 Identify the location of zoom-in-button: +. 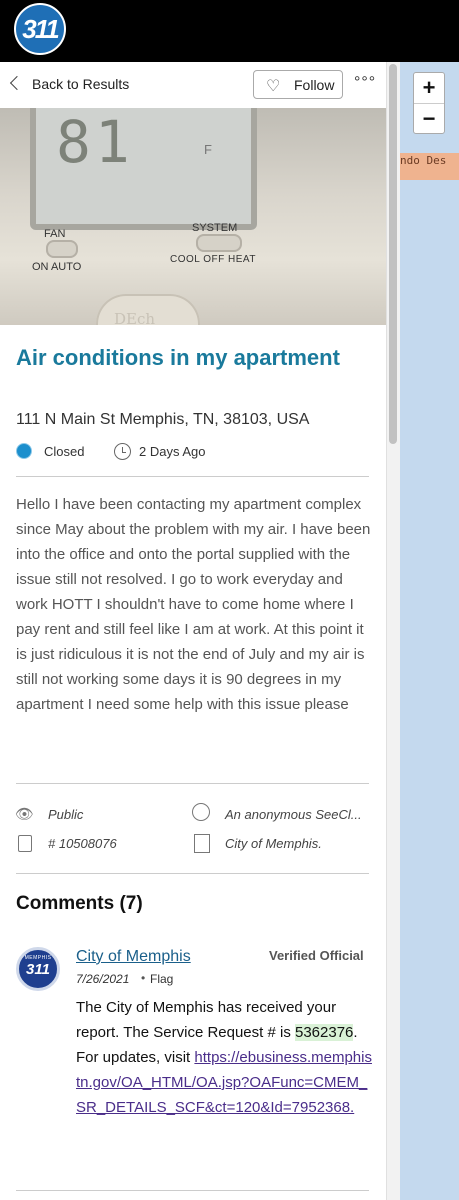
(429, 88).